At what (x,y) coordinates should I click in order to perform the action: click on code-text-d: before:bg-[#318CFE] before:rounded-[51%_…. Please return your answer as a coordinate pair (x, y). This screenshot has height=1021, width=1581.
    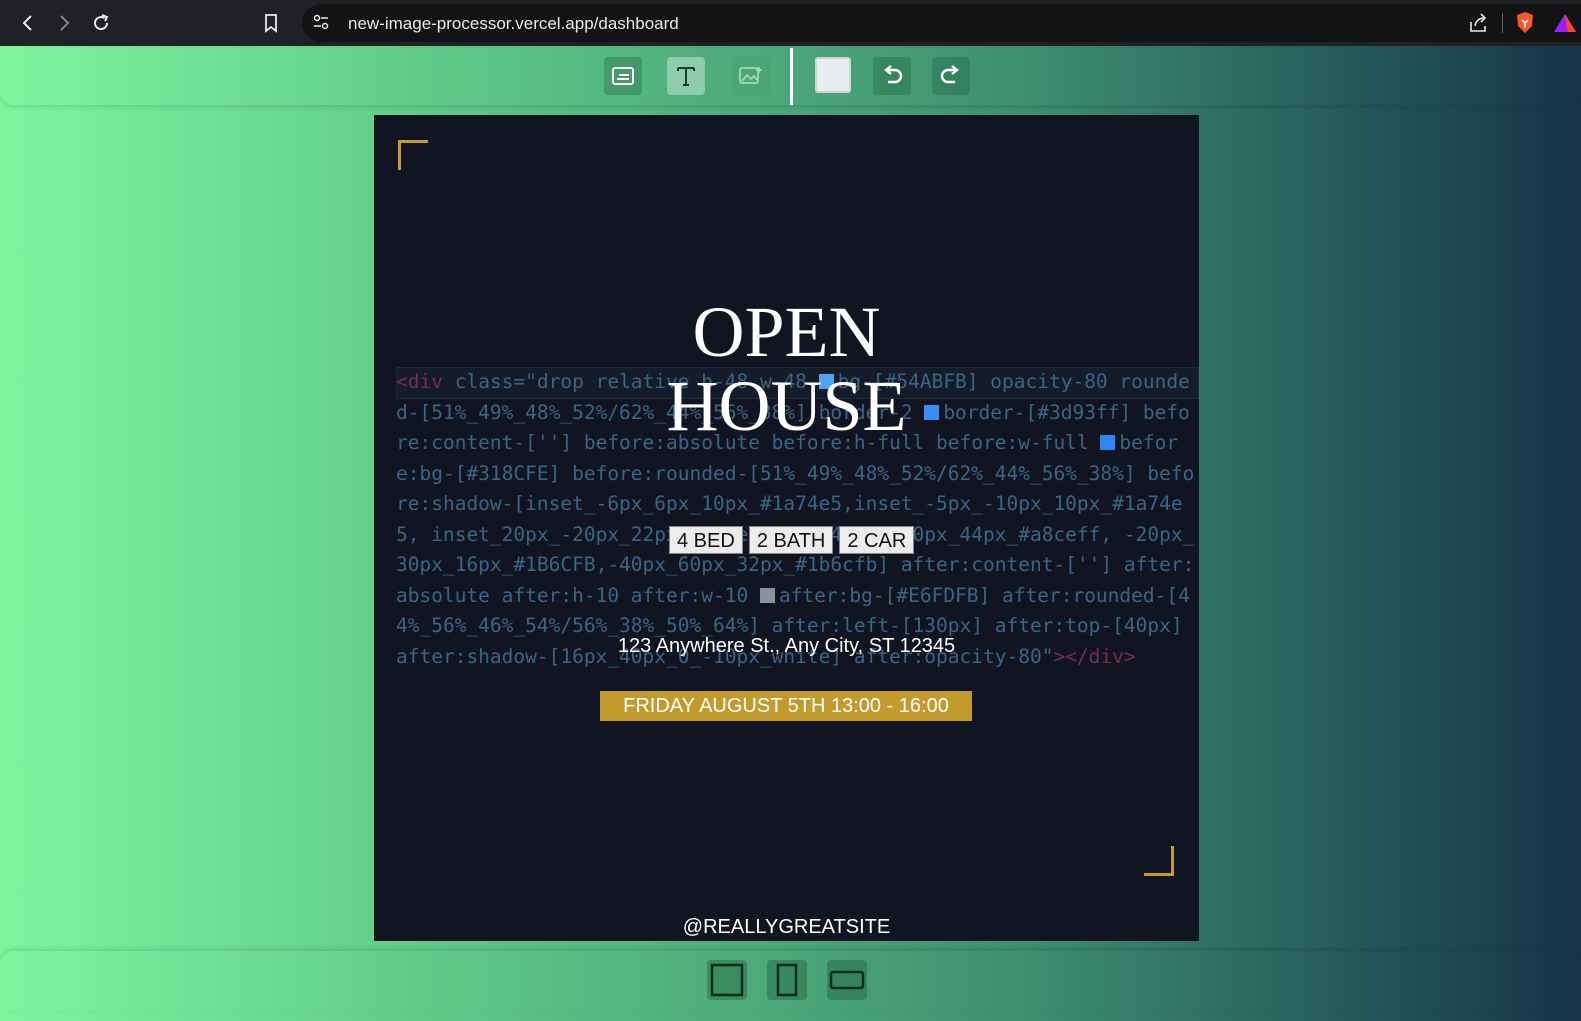
    Looking at the image, I should click on (795, 519).